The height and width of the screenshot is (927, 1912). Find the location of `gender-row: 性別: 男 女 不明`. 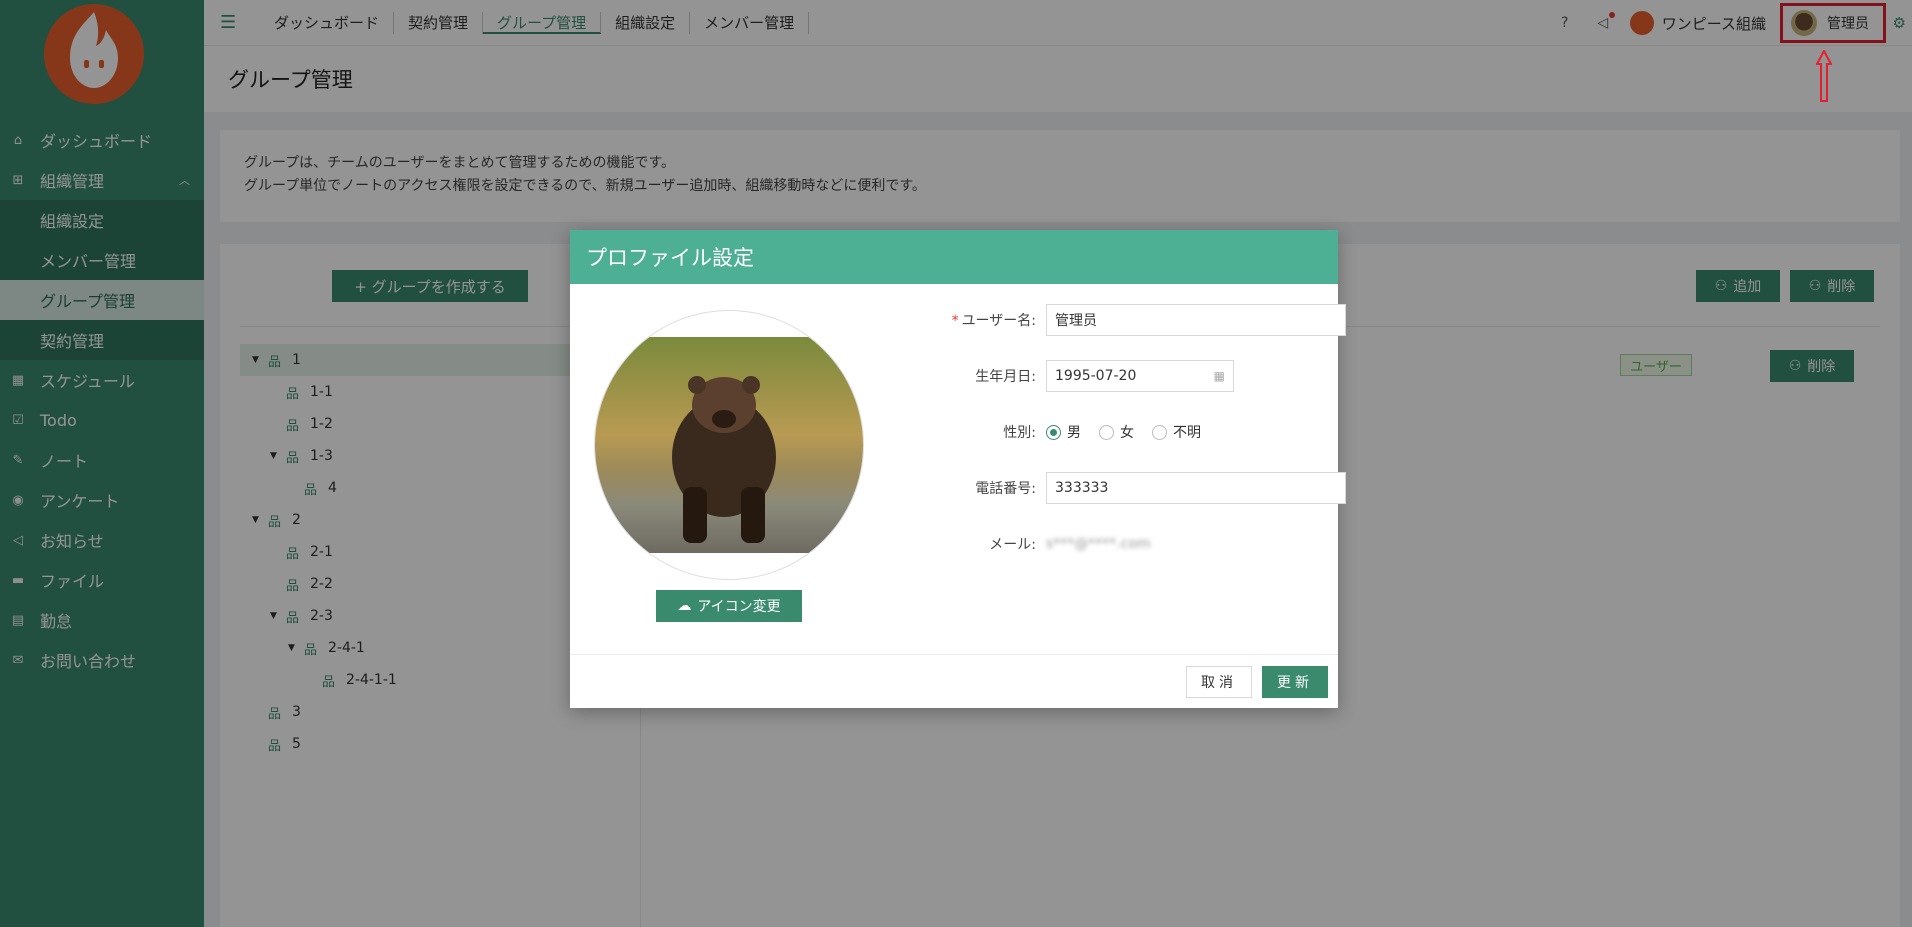

gender-row: 性別: 男 女 不明 is located at coordinates (1039, 432).